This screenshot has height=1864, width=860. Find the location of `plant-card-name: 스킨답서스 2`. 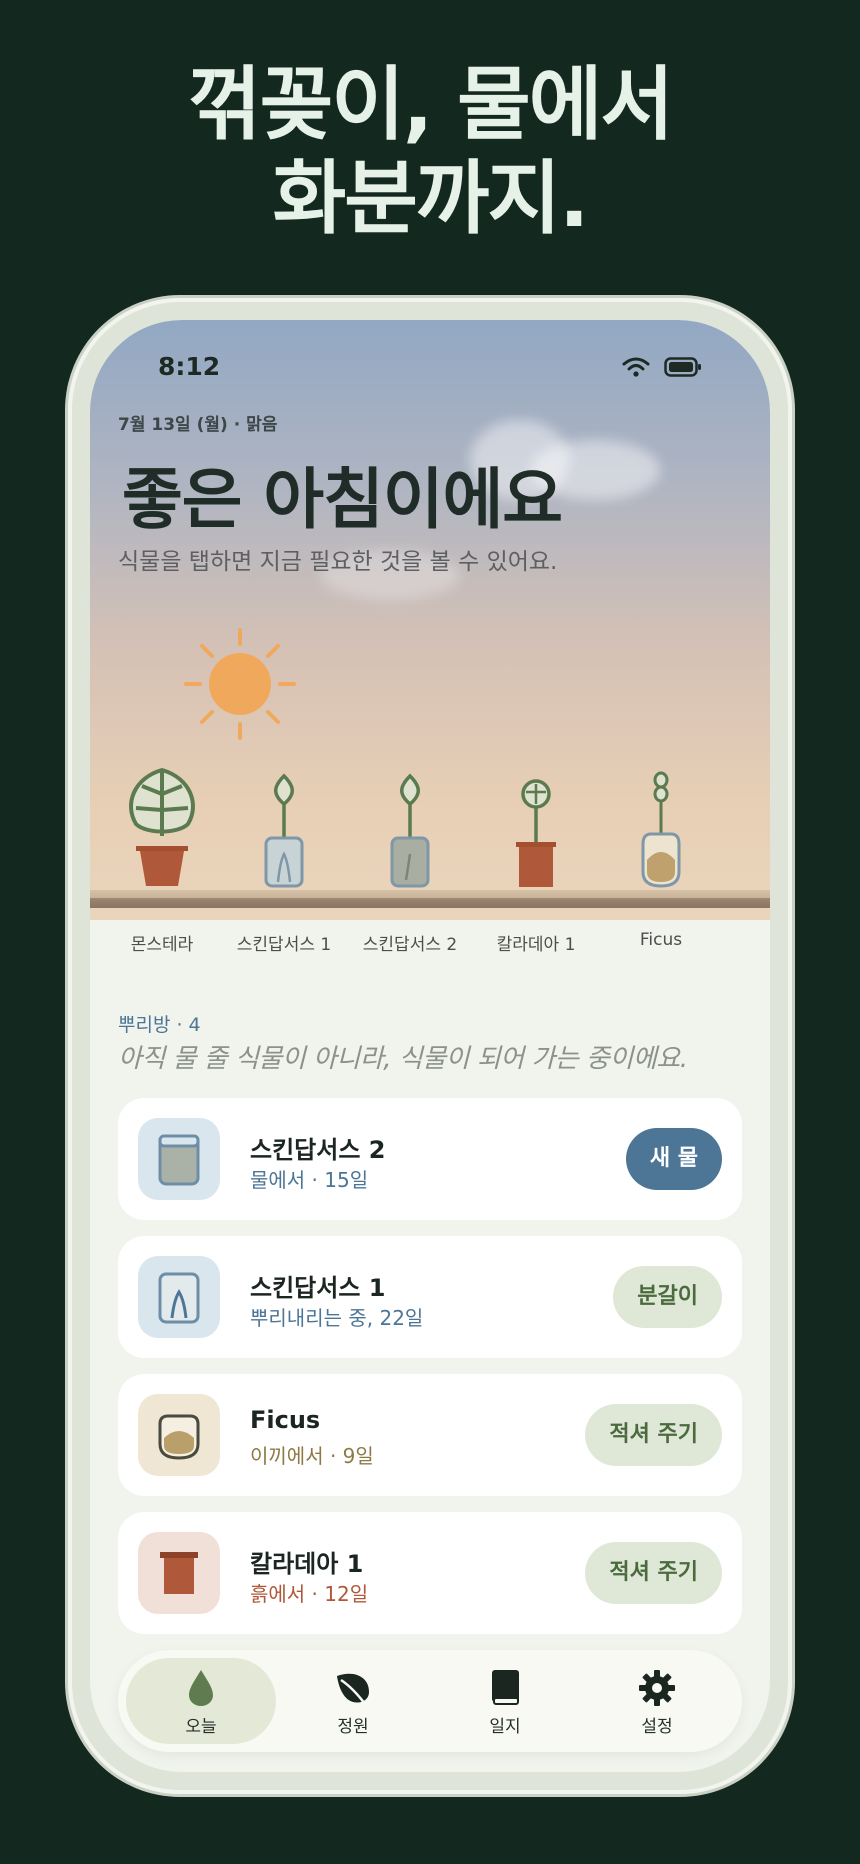

plant-card-name: 스킨답서스 2 is located at coordinates (318, 1150).